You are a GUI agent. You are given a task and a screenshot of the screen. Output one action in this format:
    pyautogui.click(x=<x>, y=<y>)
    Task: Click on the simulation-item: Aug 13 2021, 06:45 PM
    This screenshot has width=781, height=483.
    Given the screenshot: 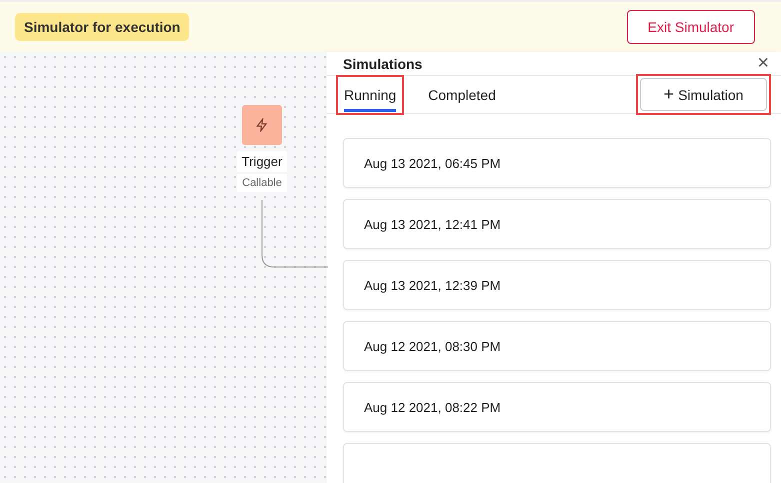 What is the action you would take?
    pyautogui.click(x=557, y=163)
    